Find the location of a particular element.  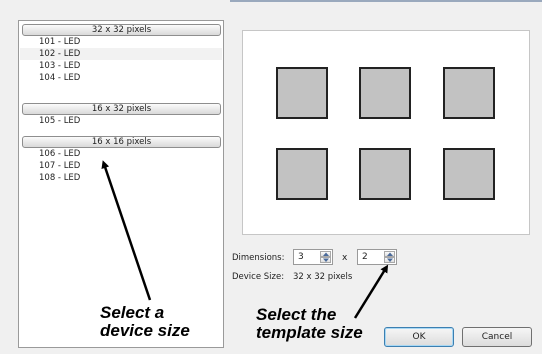

device-size-arrow is located at coordinates (126, 230).